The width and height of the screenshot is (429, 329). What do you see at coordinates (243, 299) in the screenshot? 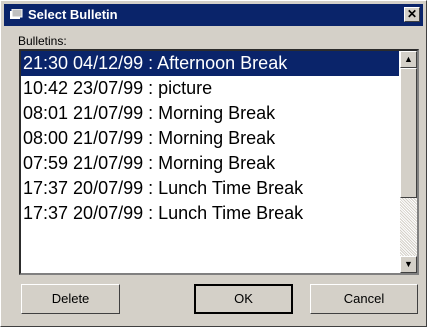
I see `ok-button: OK` at bounding box center [243, 299].